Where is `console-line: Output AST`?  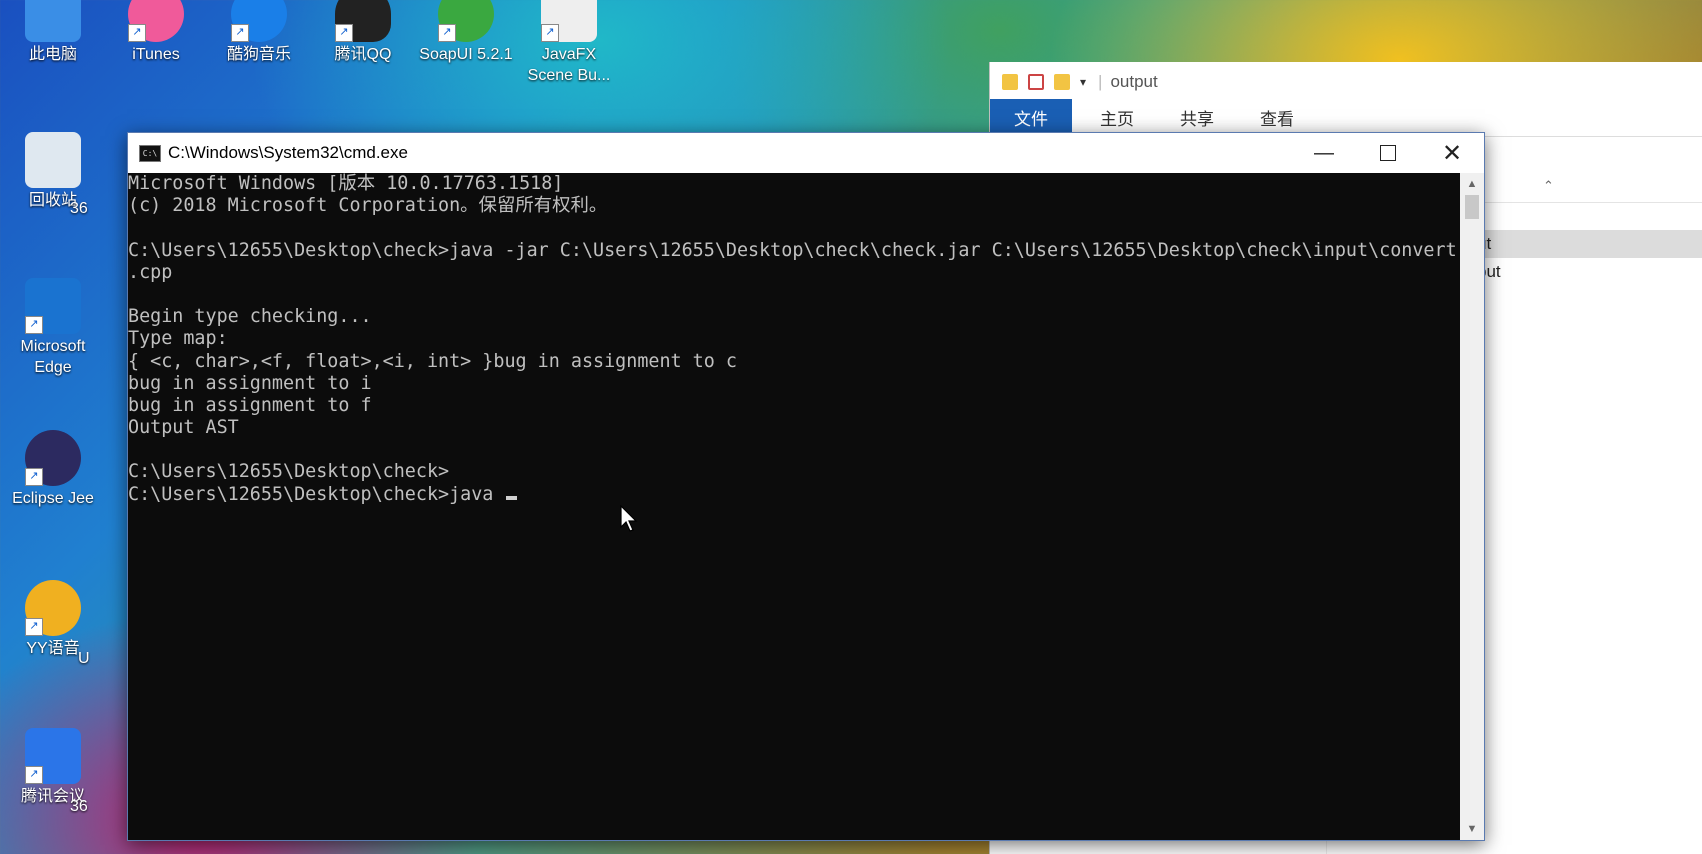
console-line: Output AST is located at coordinates (183, 428).